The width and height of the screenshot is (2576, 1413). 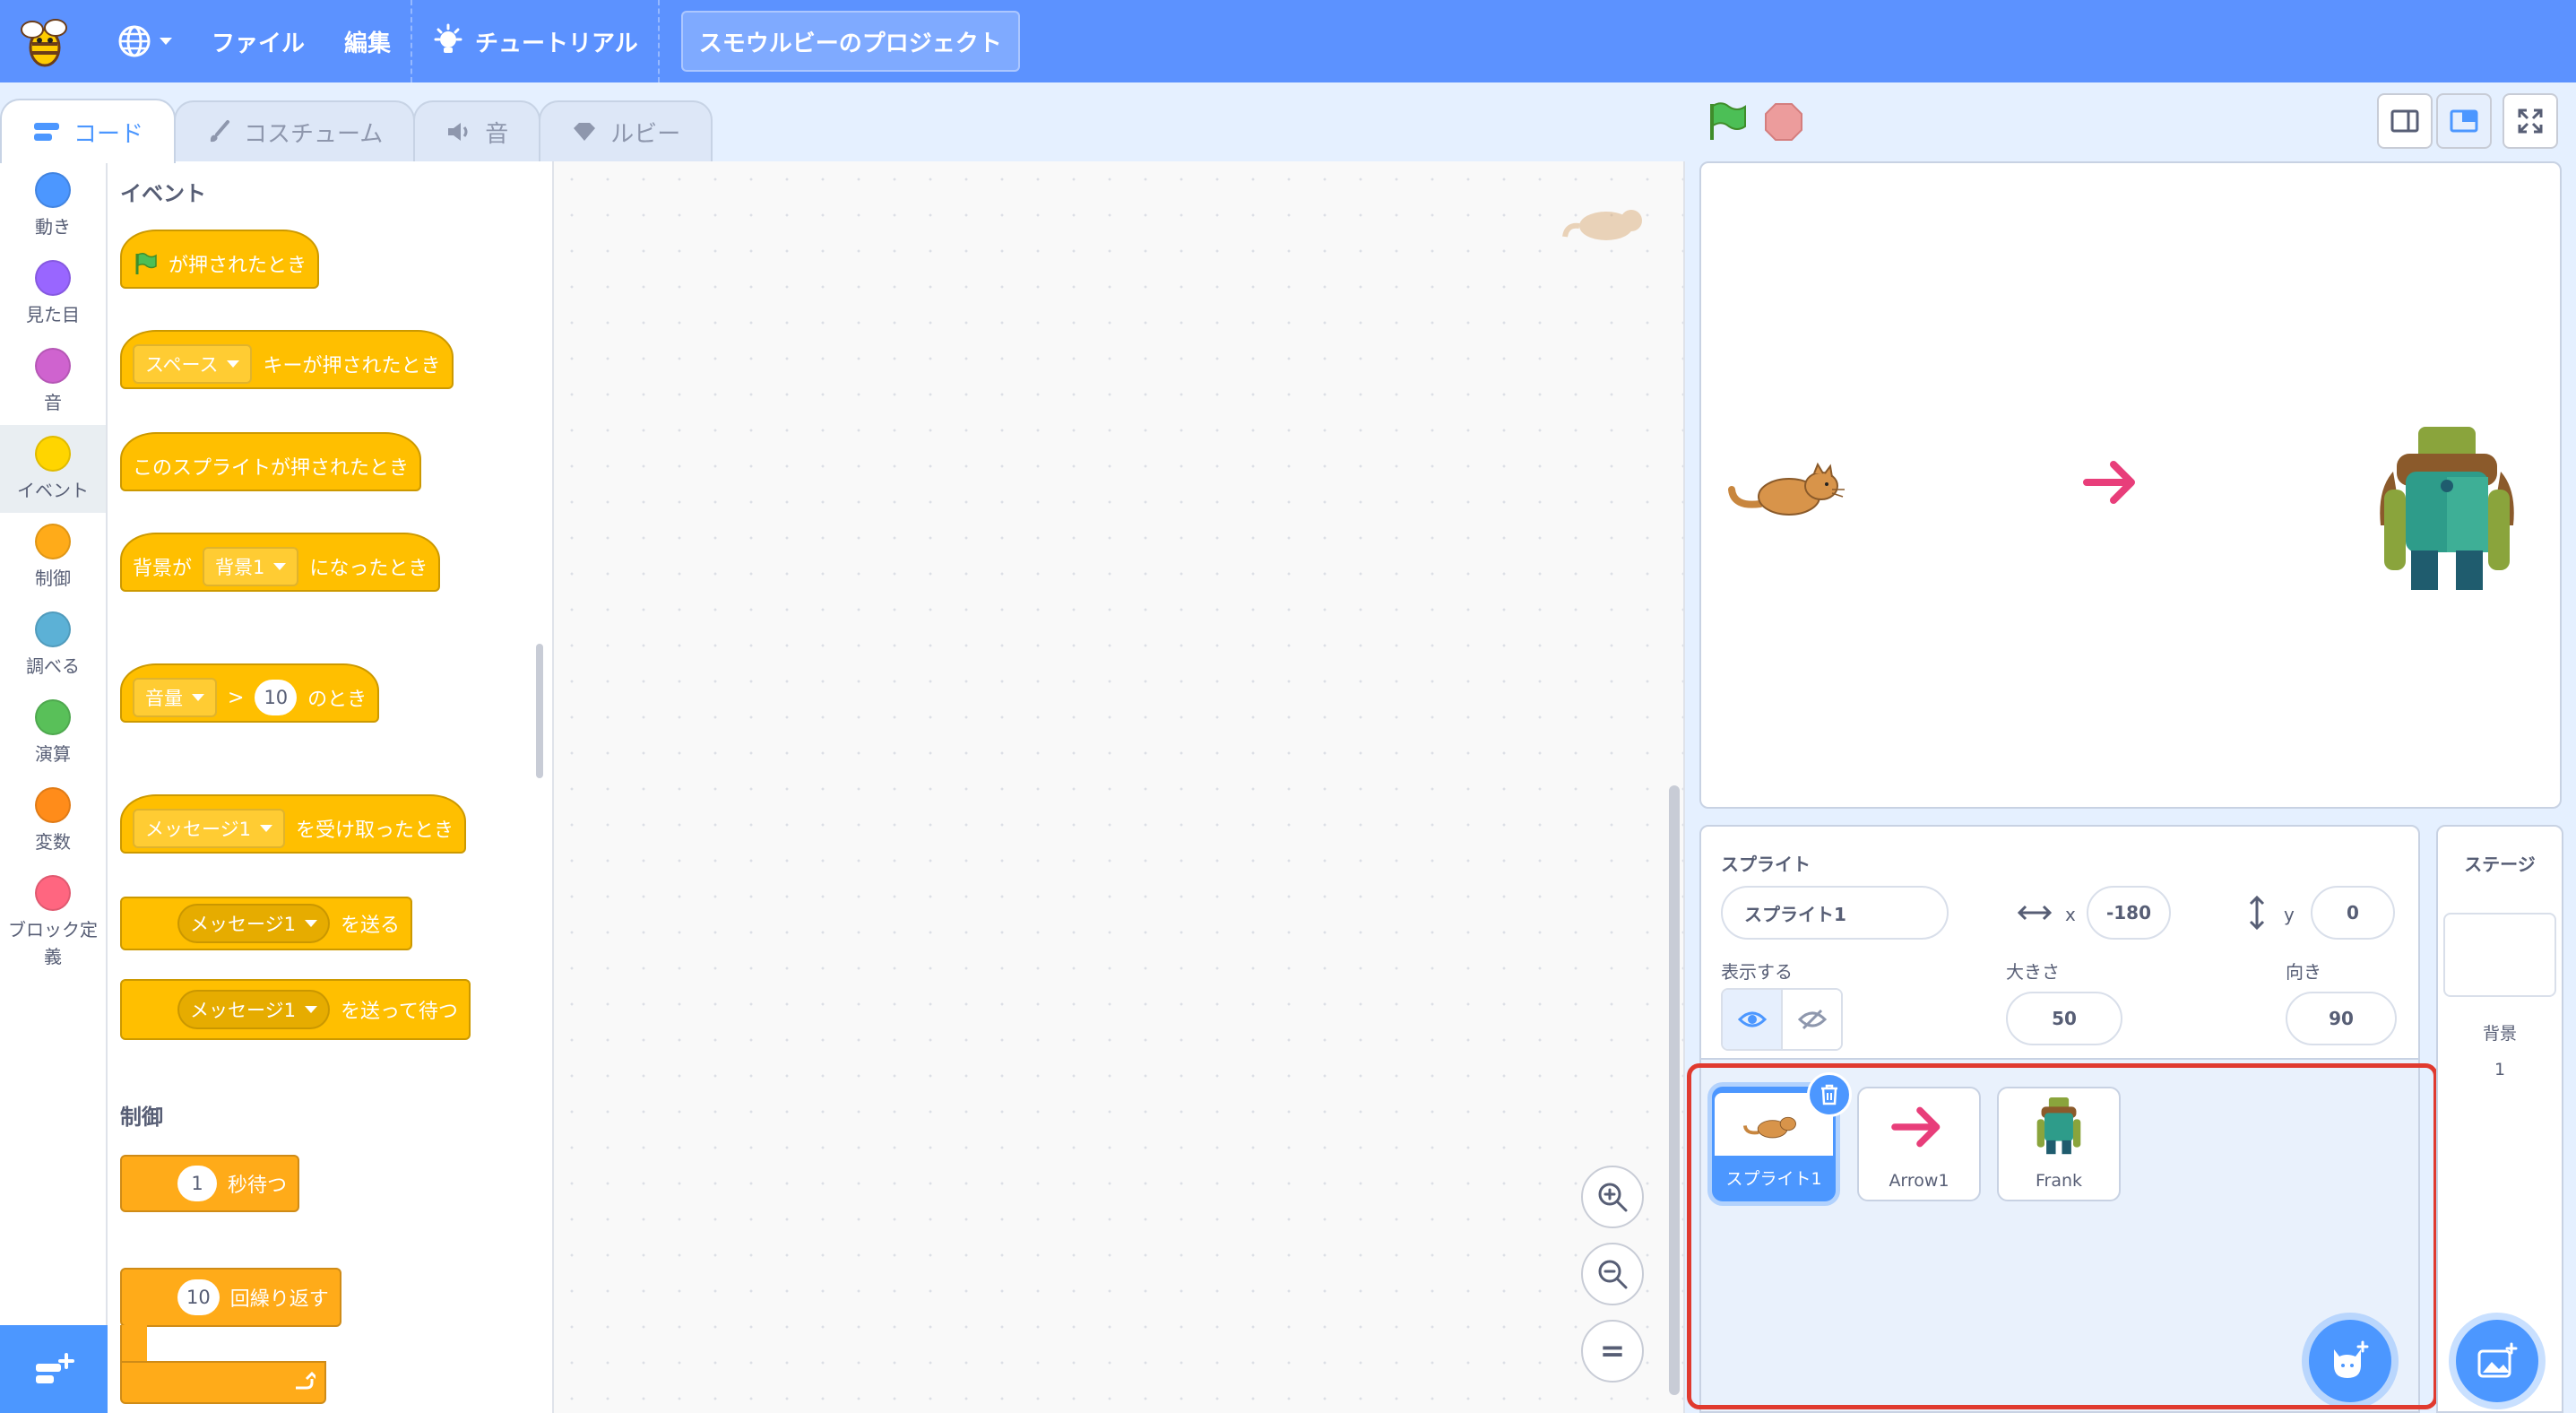 What do you see at coordinates (2129, 913) in the screenshot?
I see `x-position-input: -180` at bounding box center [2129, 913].